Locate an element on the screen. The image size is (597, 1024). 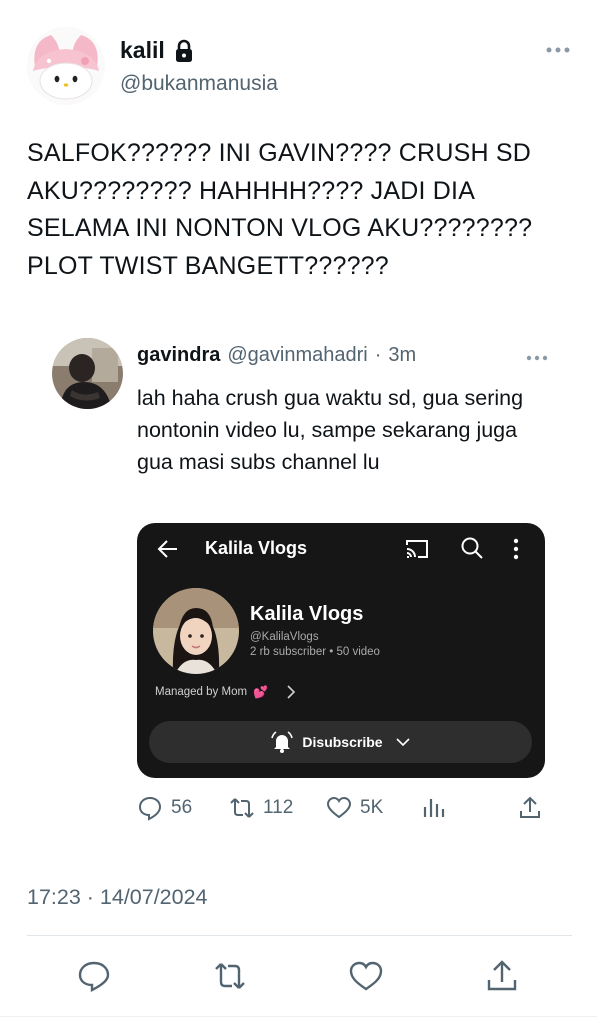
kebab-menu-icon is located at coordinates (516, 549).